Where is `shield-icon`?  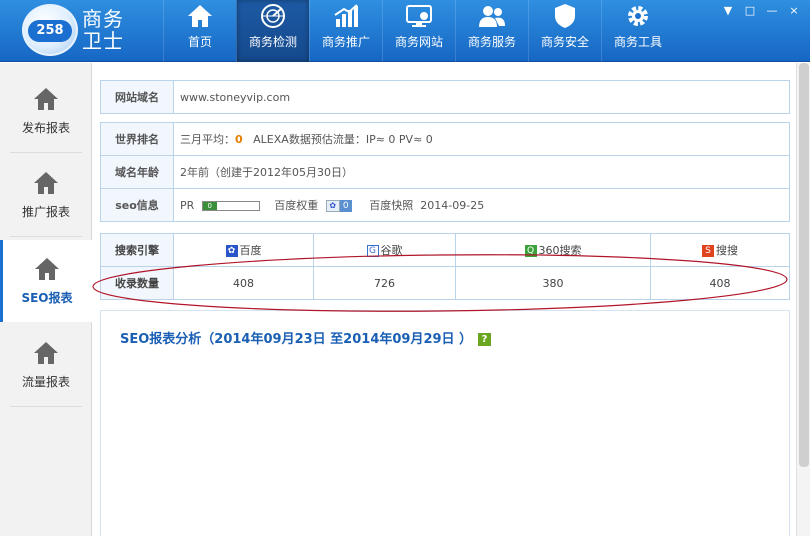
shield-icon is located at coordinates (565, 16).